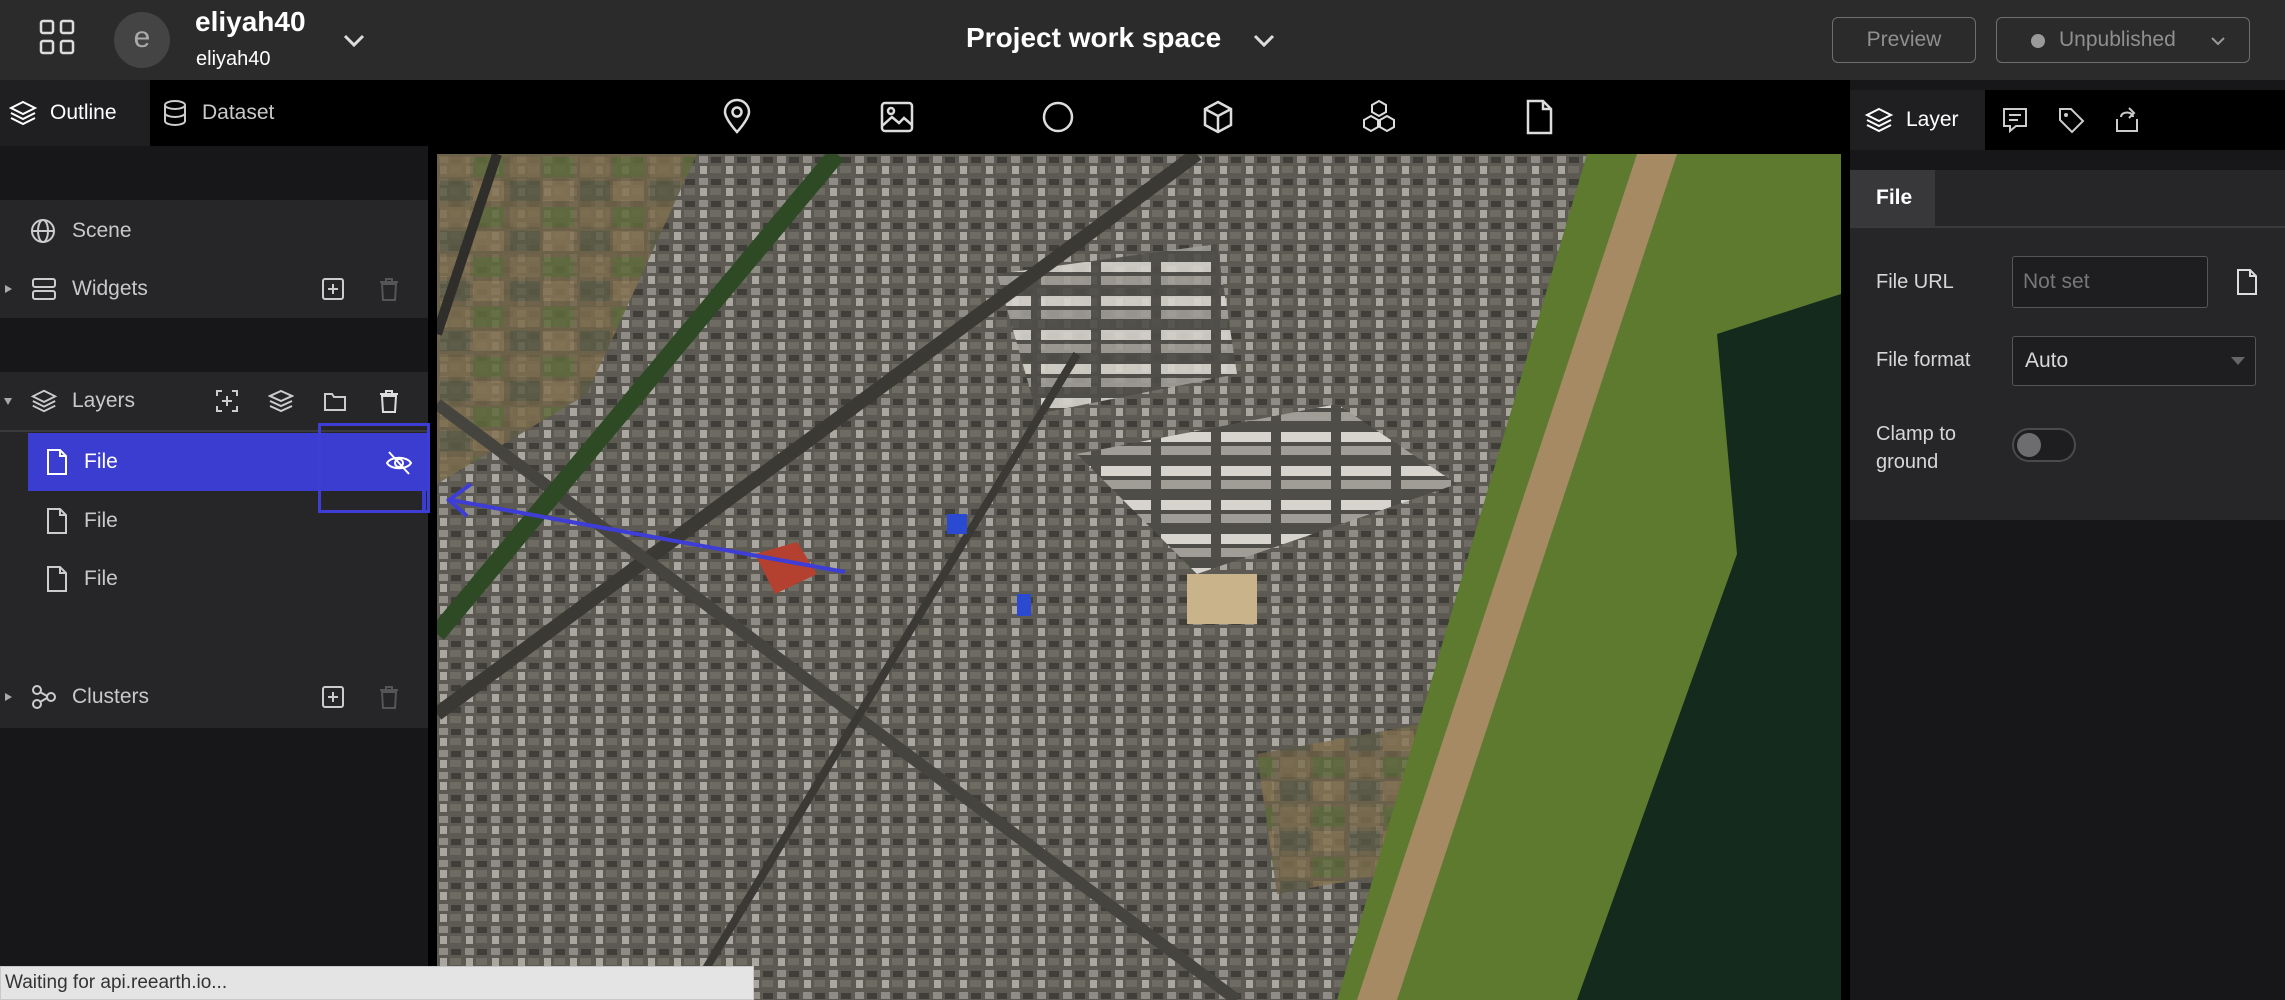 This screenshot has height=1000, width=2285. I want to click on export-icon, so click(2127, 120).